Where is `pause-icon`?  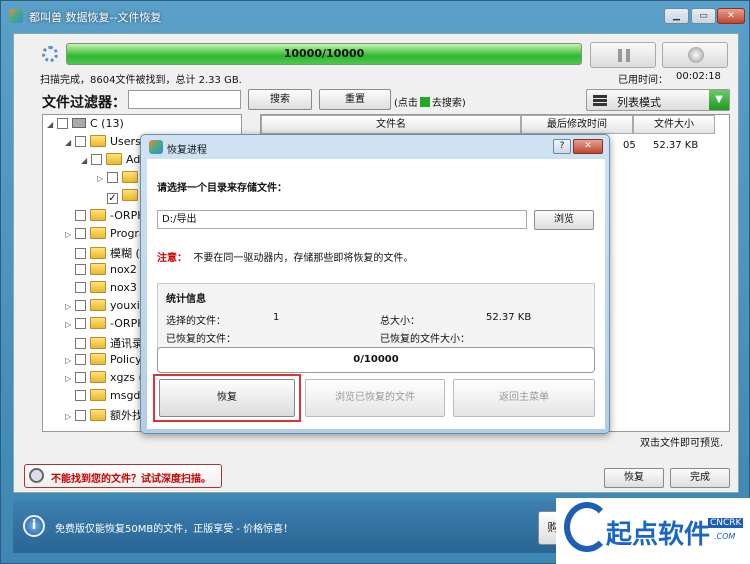 pause-icon is located at coordinates (624, 55).